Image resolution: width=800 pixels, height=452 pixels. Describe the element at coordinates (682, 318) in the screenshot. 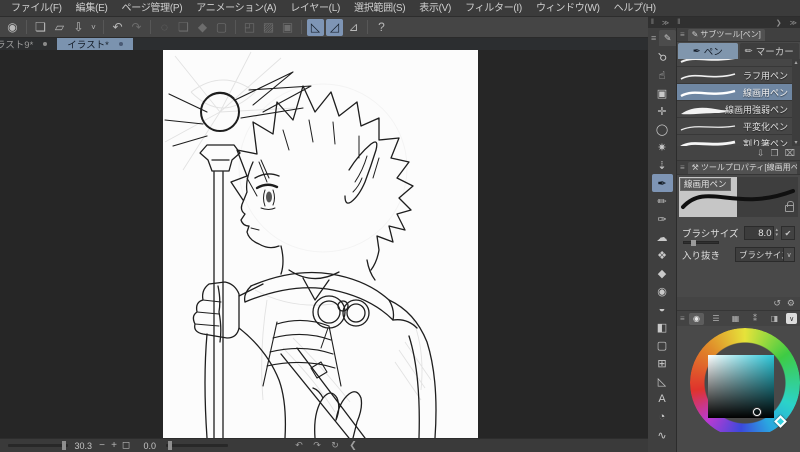

I see `color-wheel-menu-icon: ≡` at that location.